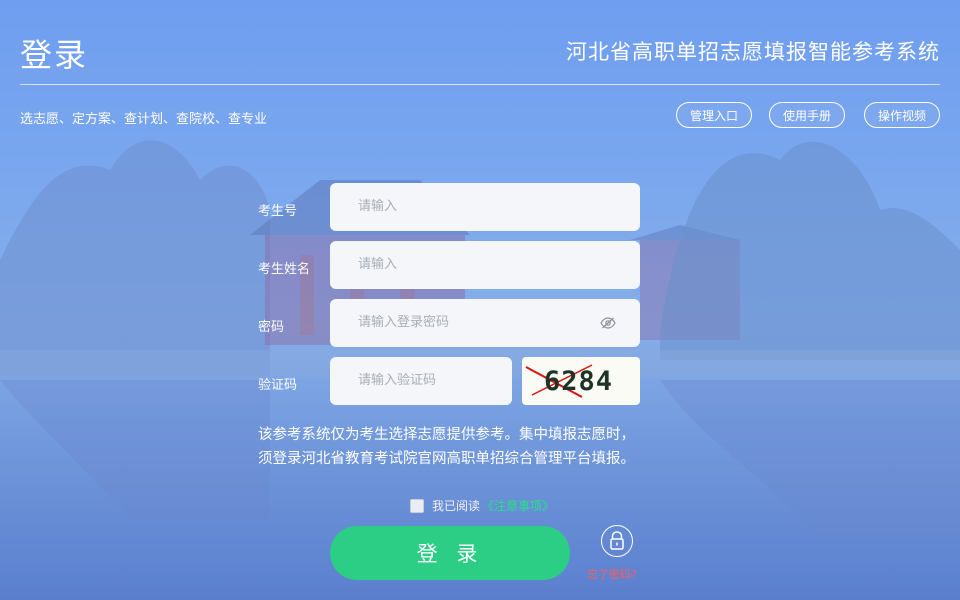 The image size is (960, 600). I want to click on student-name-label: 考生姓名, so click(284, 269).